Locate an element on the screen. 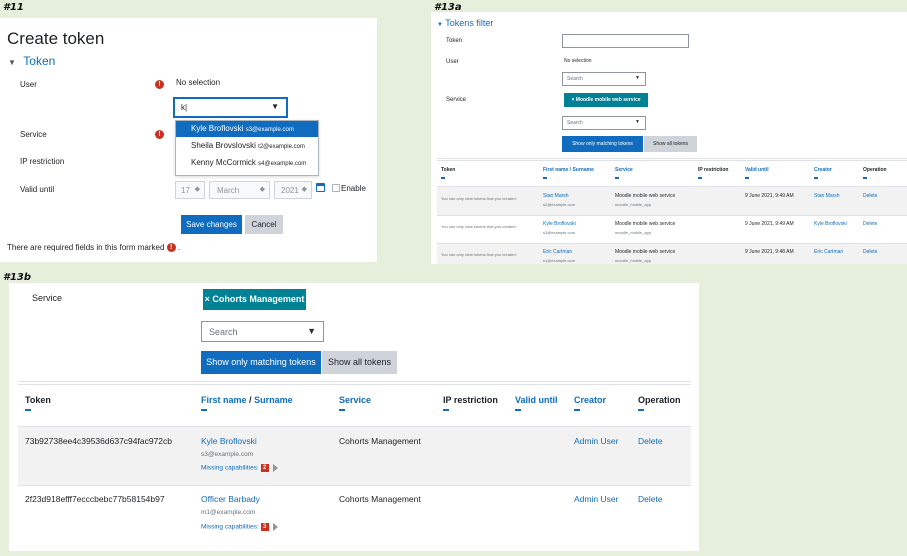 This screenshot has height=556, width=907. token-section-toggle: ▼ Token is located at coordinates (31, 61).